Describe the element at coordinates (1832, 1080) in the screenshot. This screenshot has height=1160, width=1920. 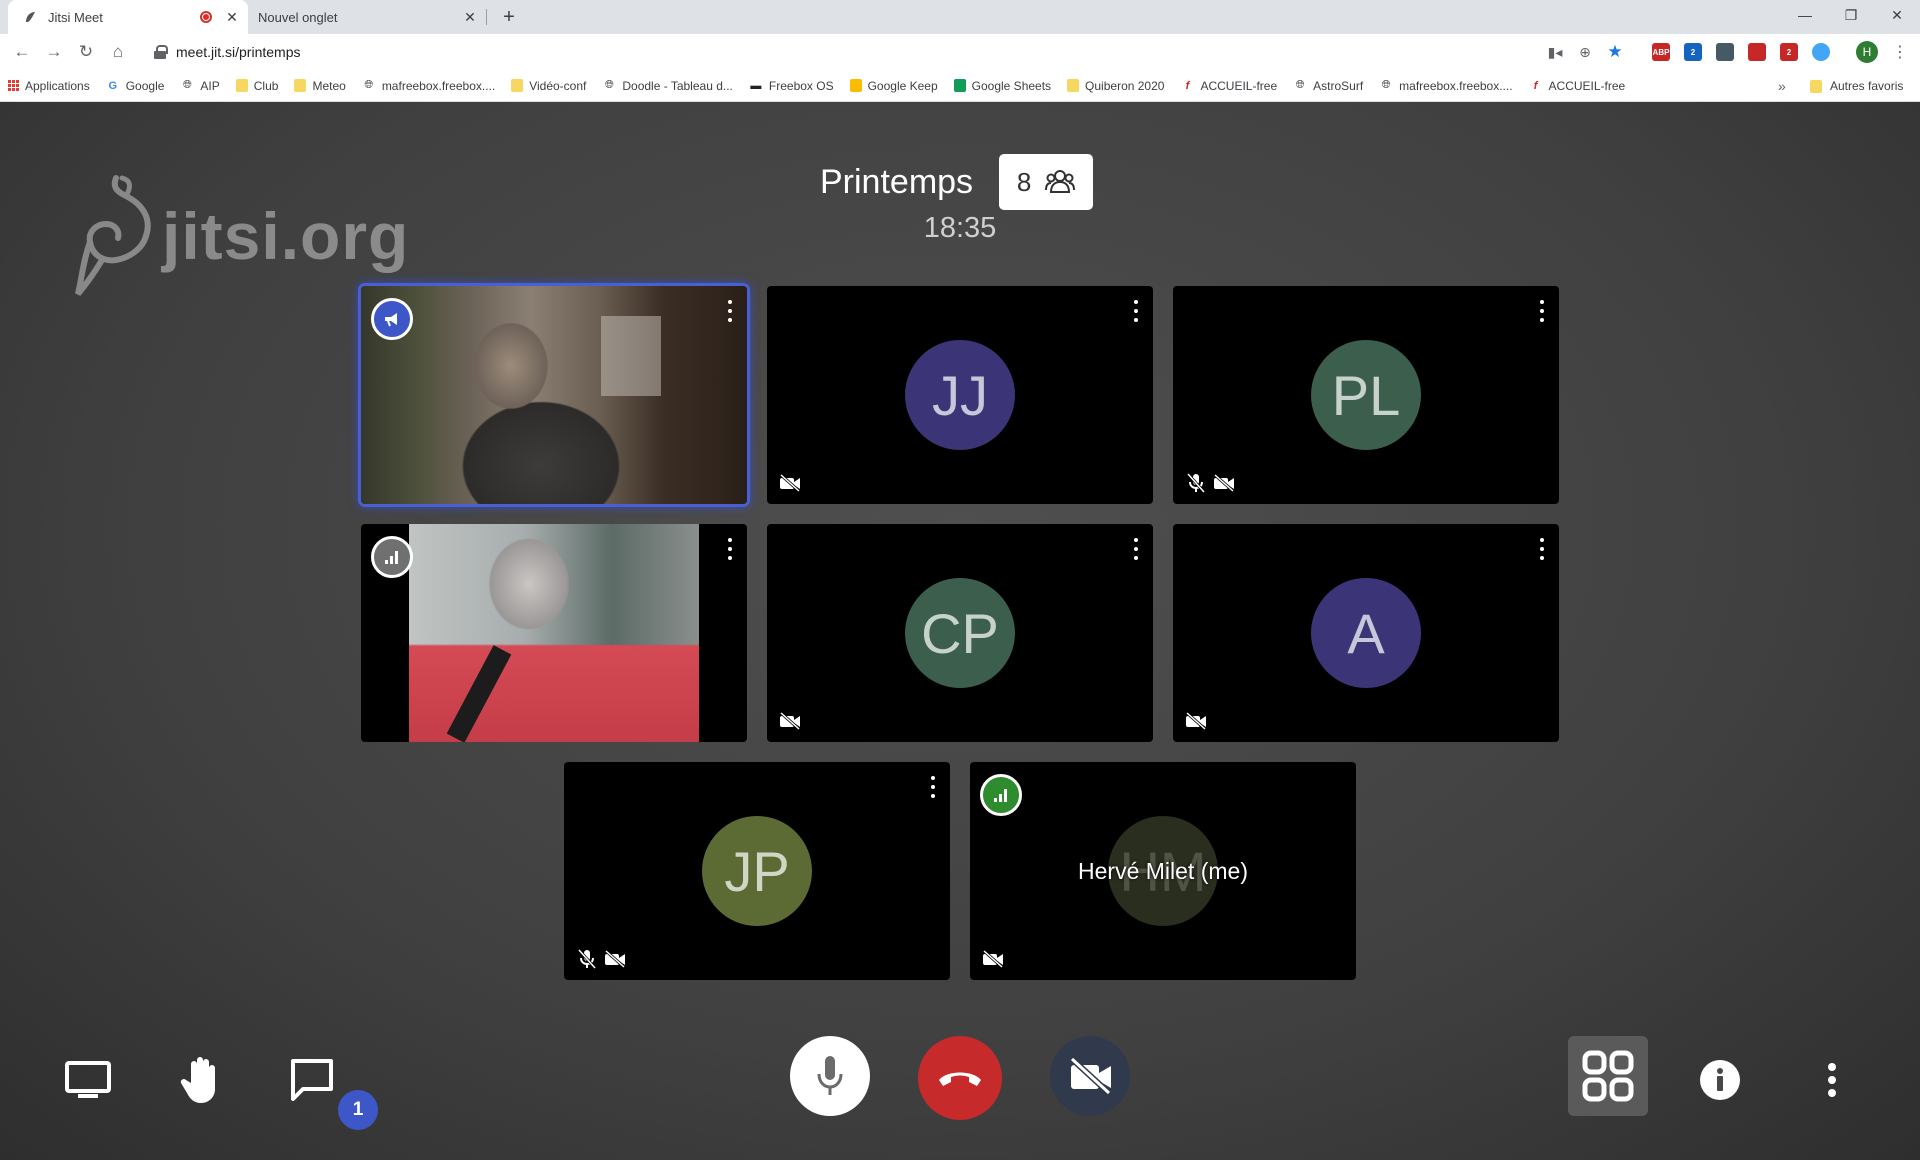
I see `more-actions-button` at that location.